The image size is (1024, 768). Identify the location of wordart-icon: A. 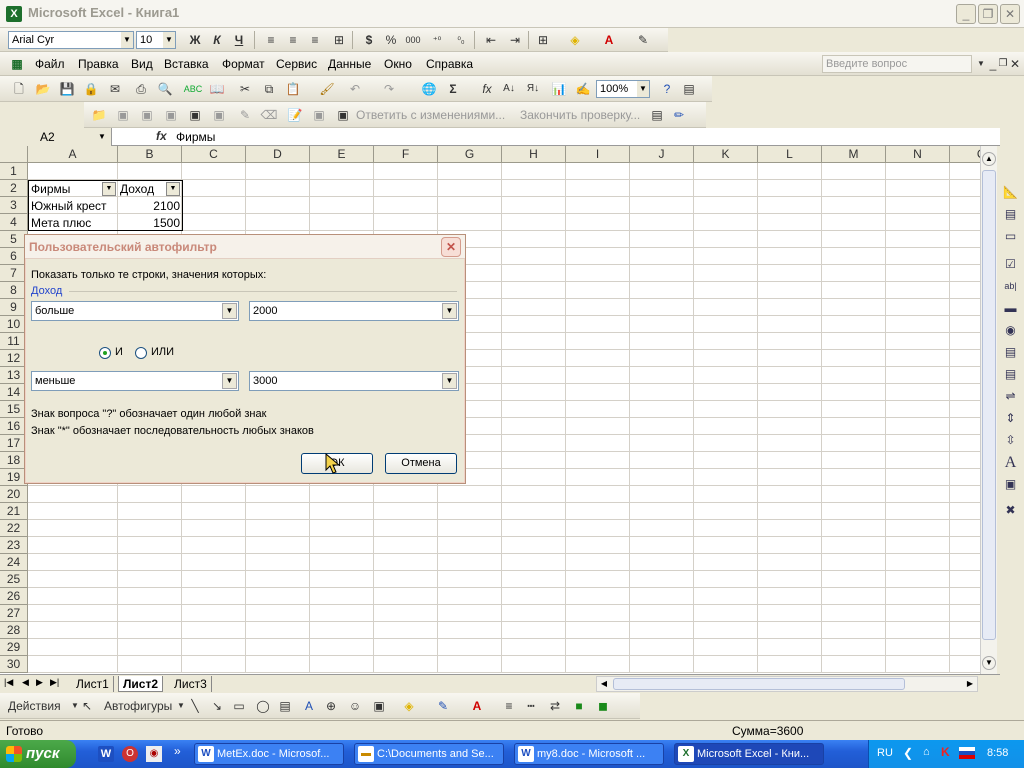
(309, 706).